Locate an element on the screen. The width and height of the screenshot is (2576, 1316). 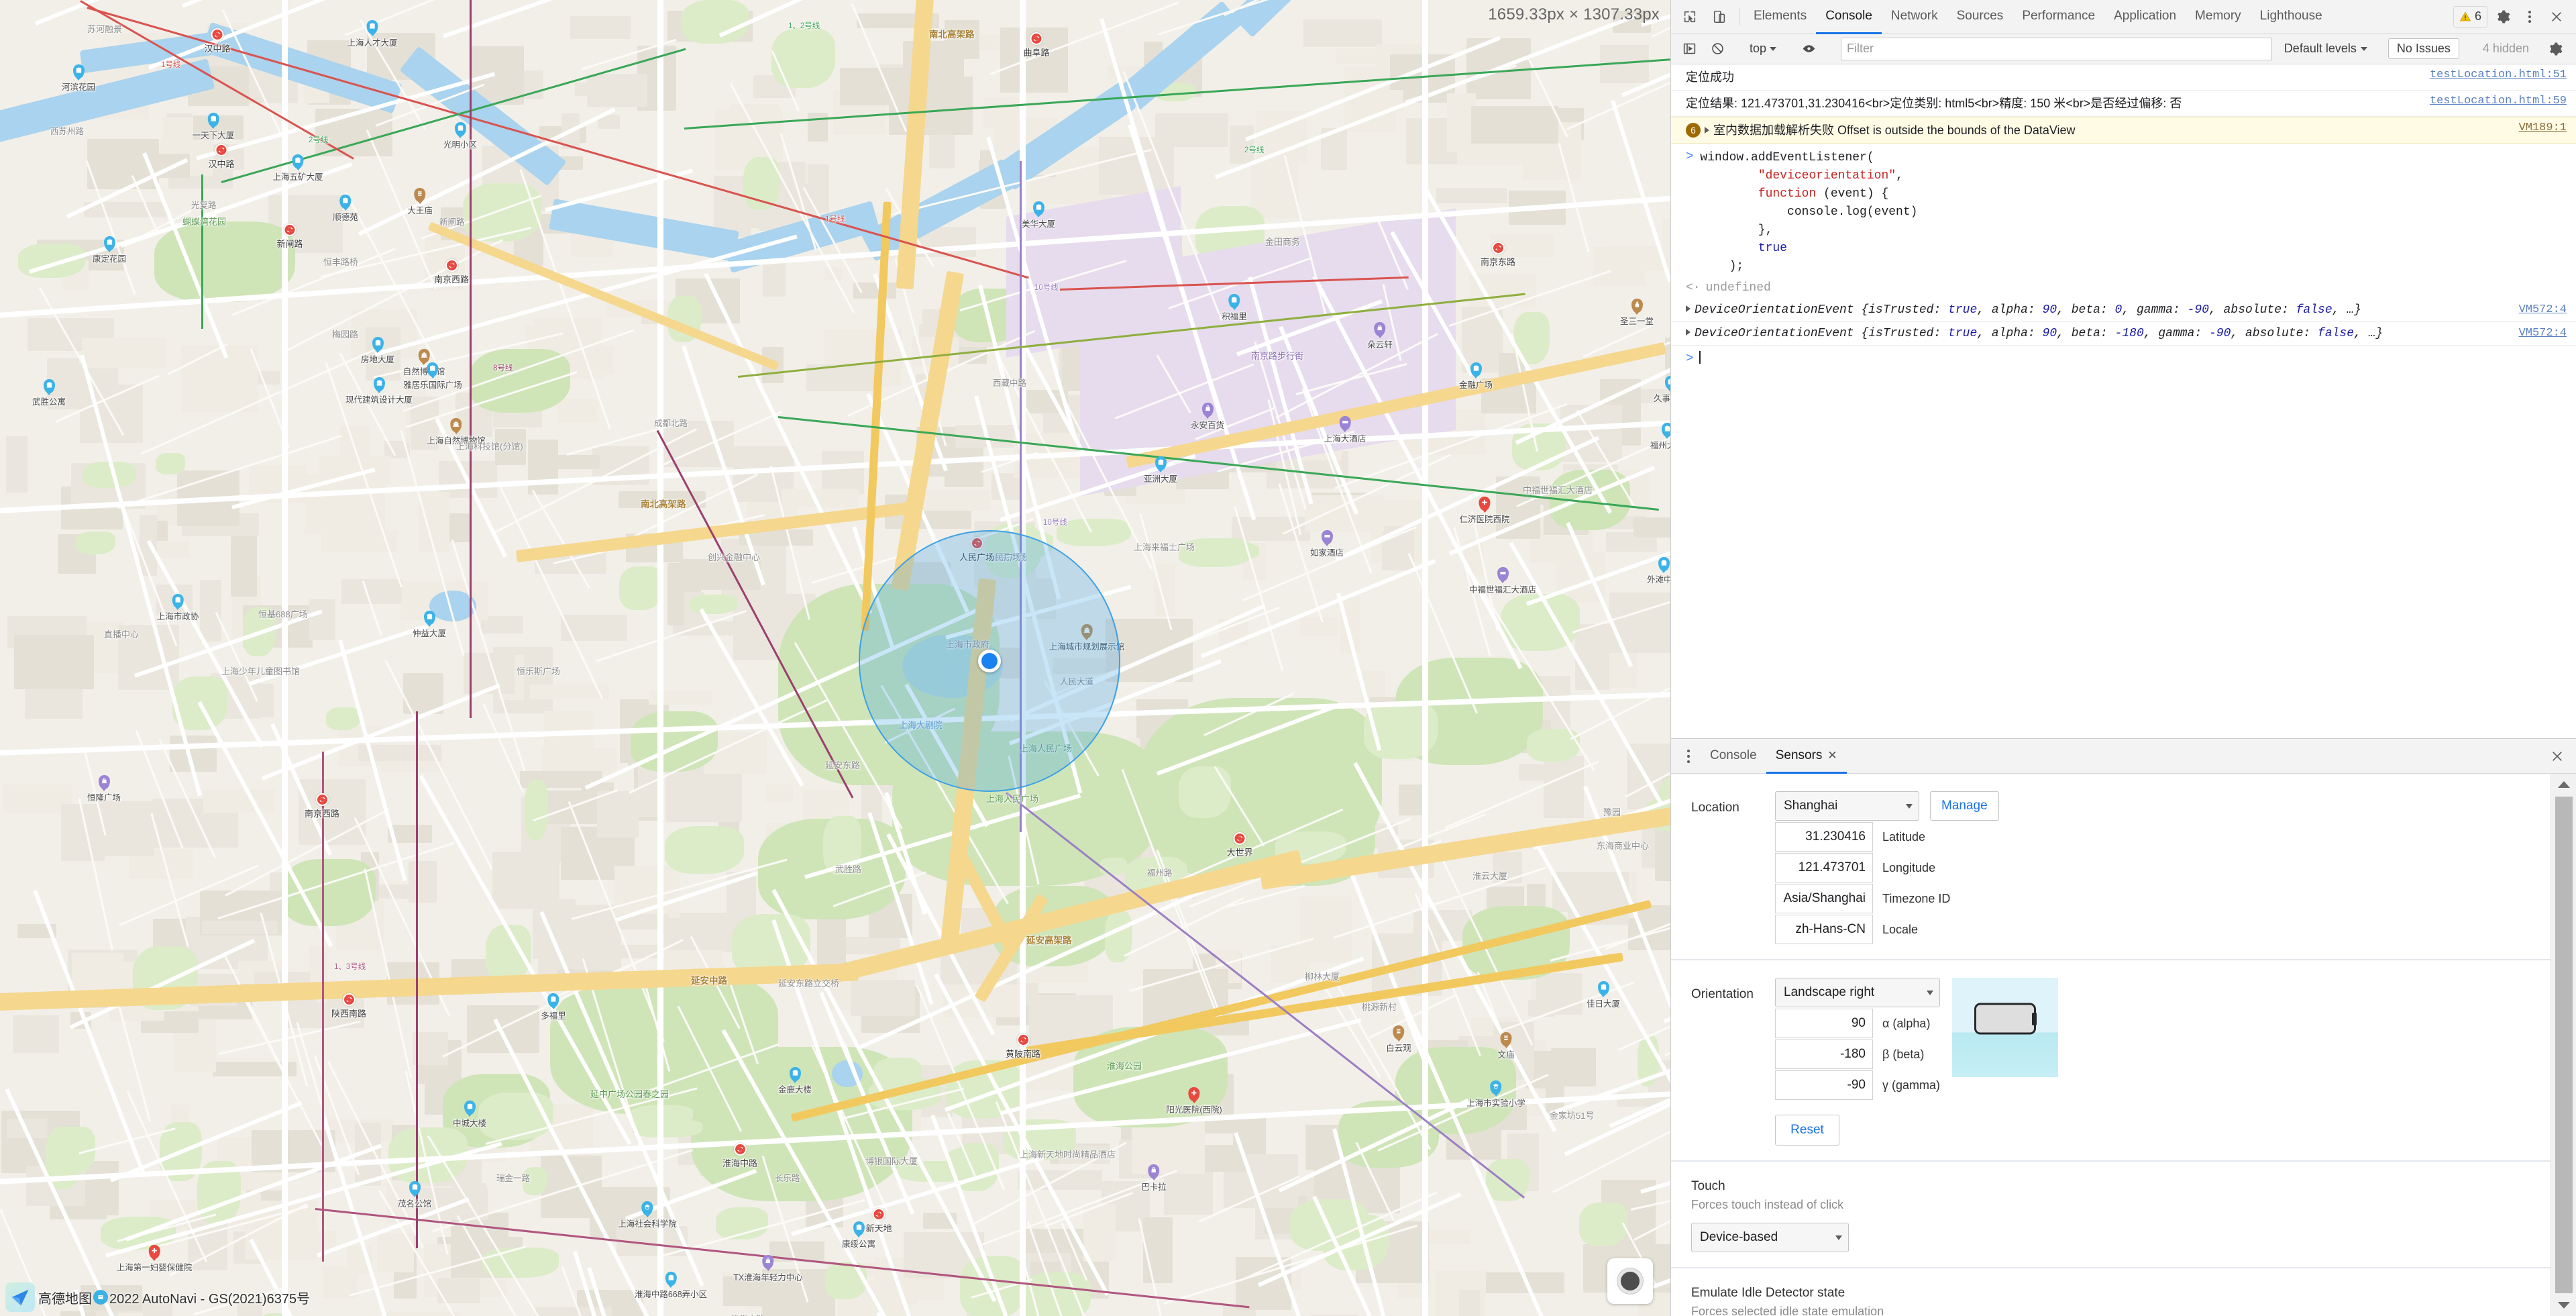
locale-input: zh-Hans-CN is located at coordinates (1824, 930).